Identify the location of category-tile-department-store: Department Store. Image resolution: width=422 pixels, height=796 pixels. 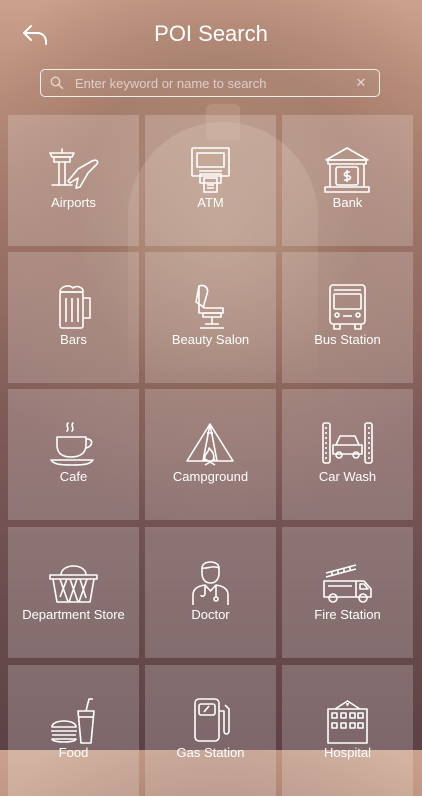
(73, 592).